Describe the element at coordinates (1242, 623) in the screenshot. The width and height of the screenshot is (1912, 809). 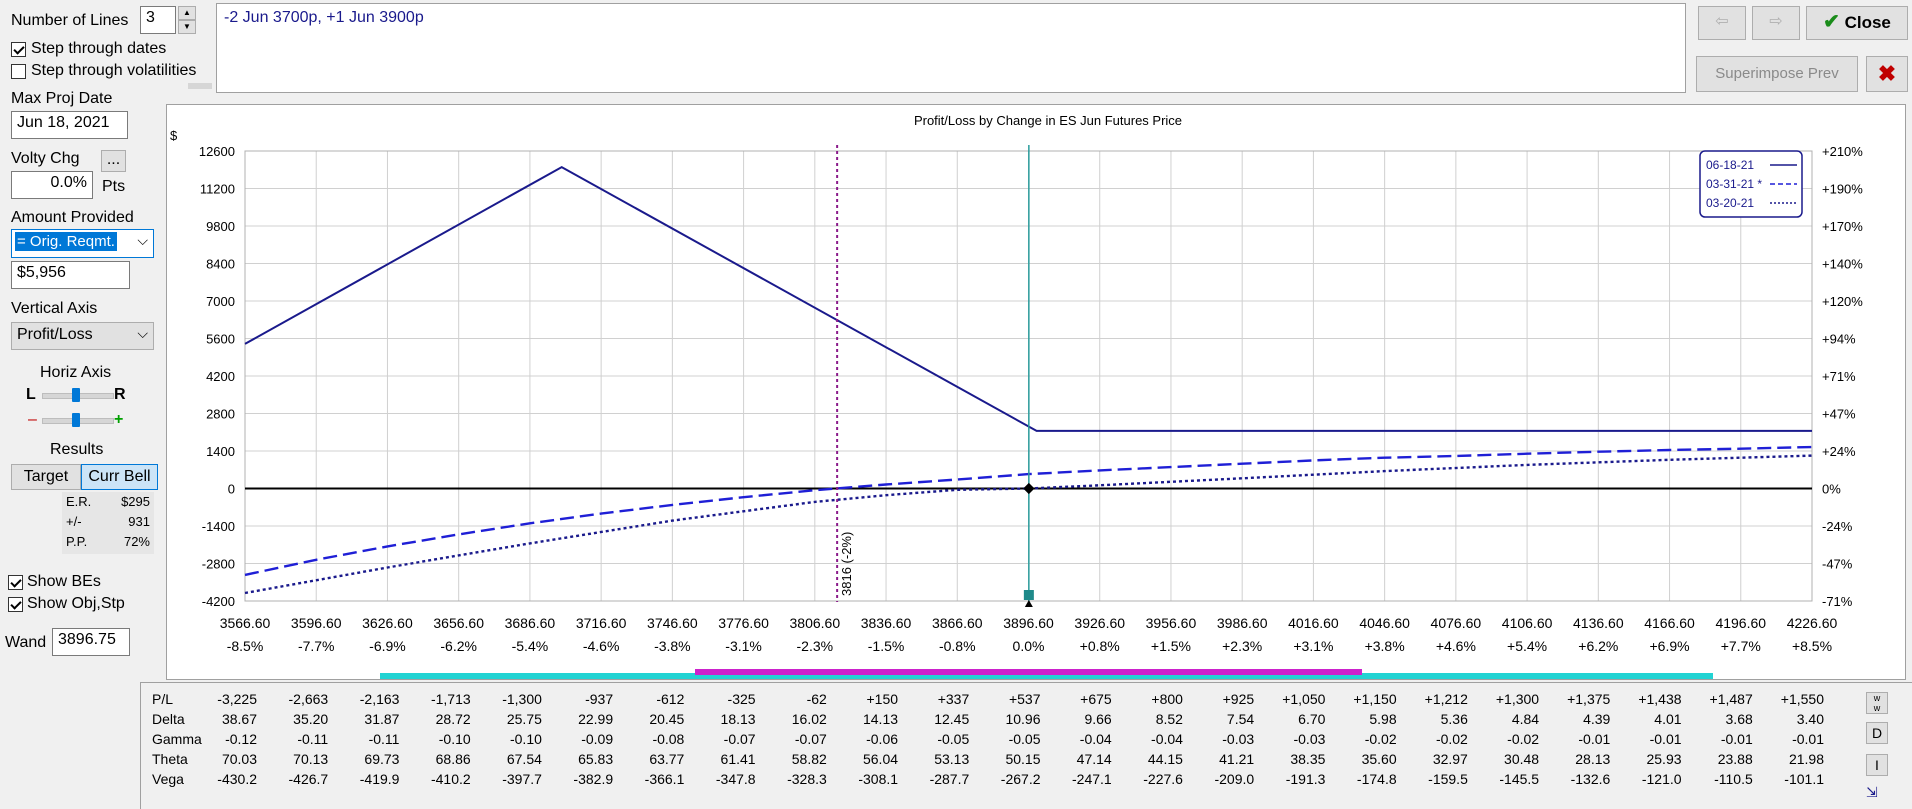
I see `x-tick-label: 3986.60` at that location.